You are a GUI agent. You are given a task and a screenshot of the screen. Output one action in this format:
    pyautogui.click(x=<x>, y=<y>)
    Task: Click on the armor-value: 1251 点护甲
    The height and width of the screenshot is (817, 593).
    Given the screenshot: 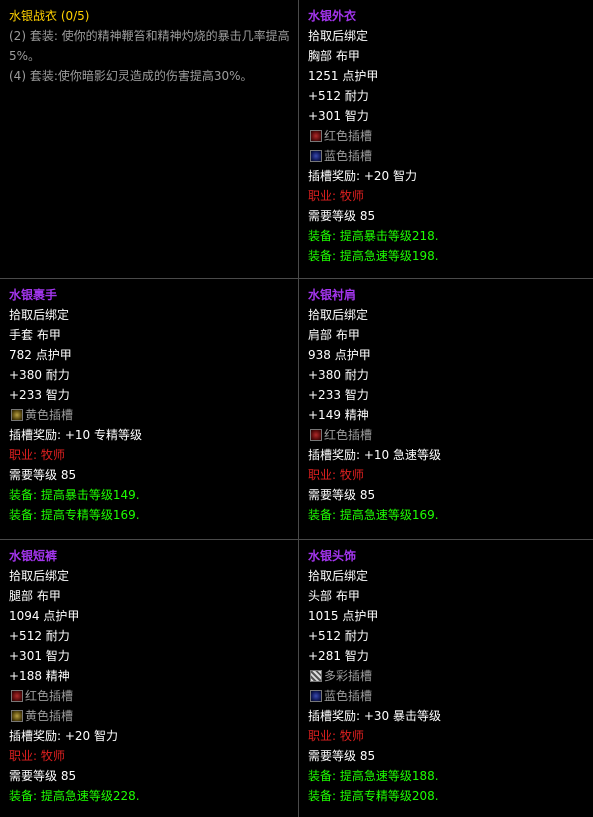 What is the action you would take?
    pyautogui.click(x=343, y=76)
    